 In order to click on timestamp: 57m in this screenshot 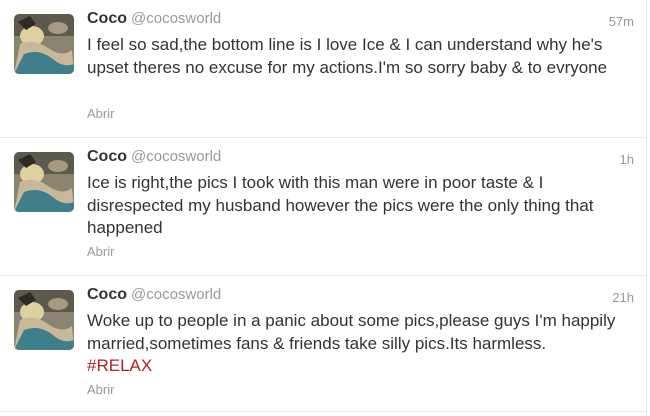, I will do `click(621, 21)`.